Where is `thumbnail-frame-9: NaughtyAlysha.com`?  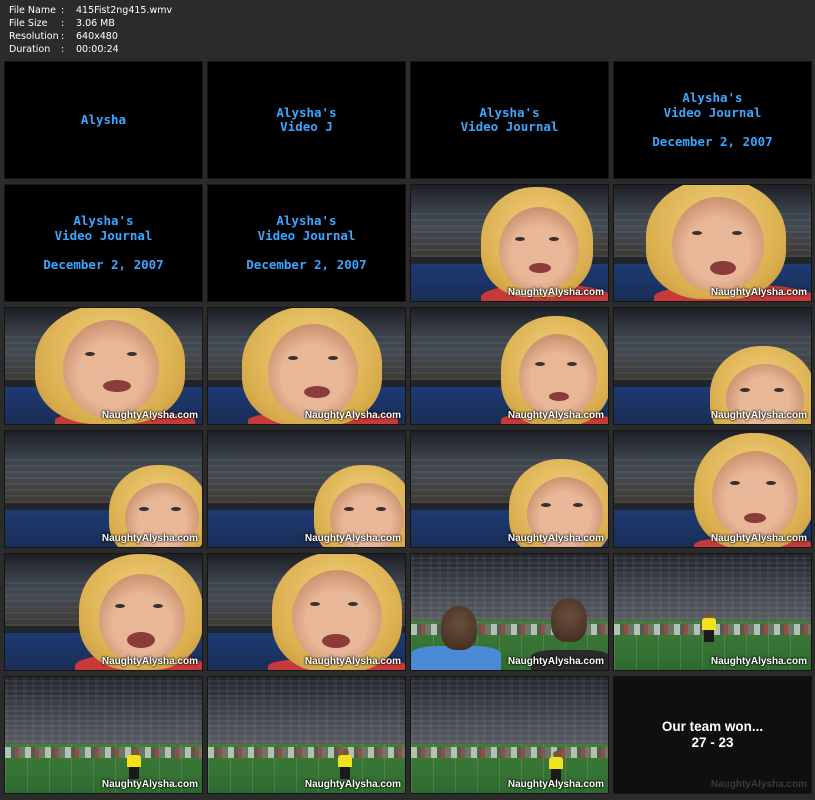
thumbnail-frame-9: NaughtyAlysha.com is located at coordinates (103, 366).